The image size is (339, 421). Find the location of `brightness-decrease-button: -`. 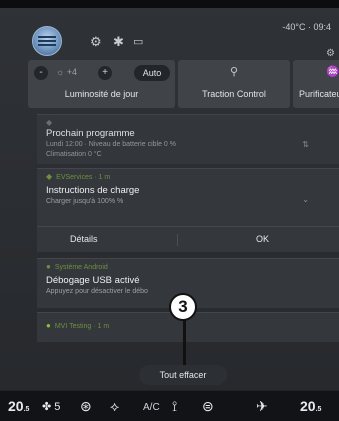

brightness-decrease-button: - is located at coordinates (41, 73).